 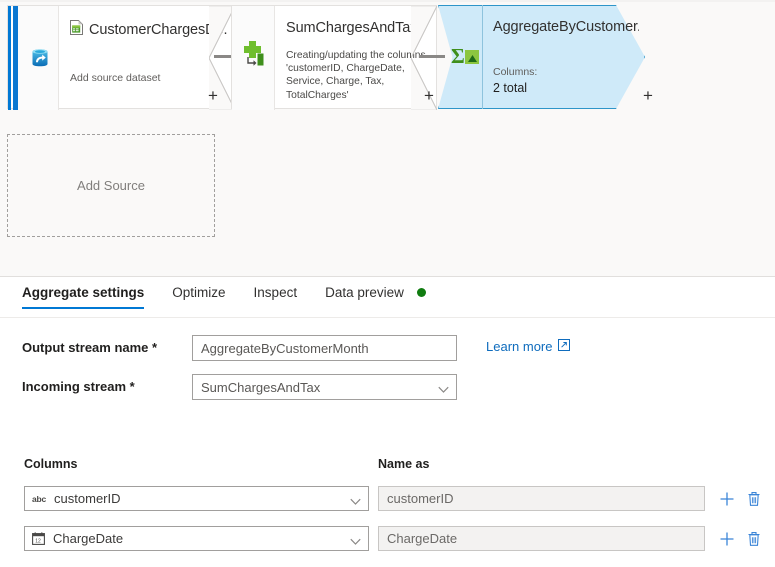 What do you see at coordinates (78, 386) in the screenshot?
I see `incoming-stream-label: Incoming stream *` at bounding box center [78, 386].